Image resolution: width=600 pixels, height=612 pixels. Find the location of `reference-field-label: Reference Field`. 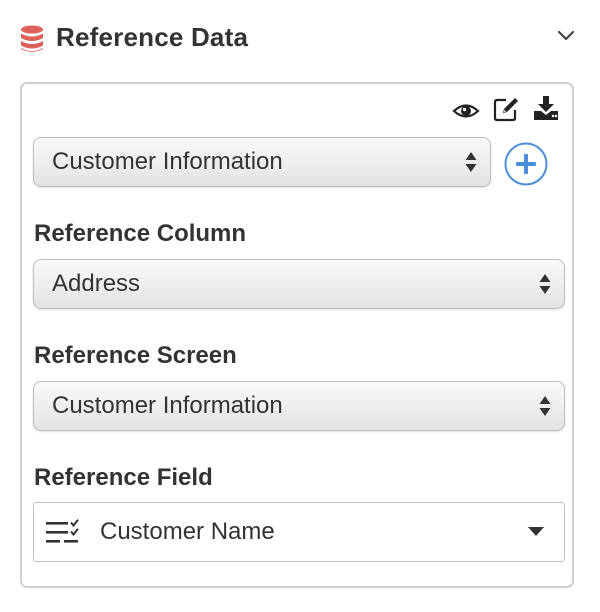

reference-field-label: Reference Field is located at coordinates (123, 477).